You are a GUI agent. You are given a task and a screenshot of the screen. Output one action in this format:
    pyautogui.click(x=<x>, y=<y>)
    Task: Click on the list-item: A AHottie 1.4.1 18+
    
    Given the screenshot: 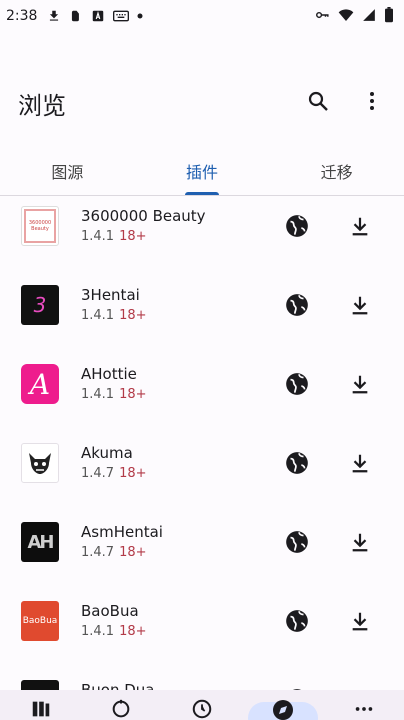 What is the action you would take?
    pyautogui.click(x=202, y=394)
    